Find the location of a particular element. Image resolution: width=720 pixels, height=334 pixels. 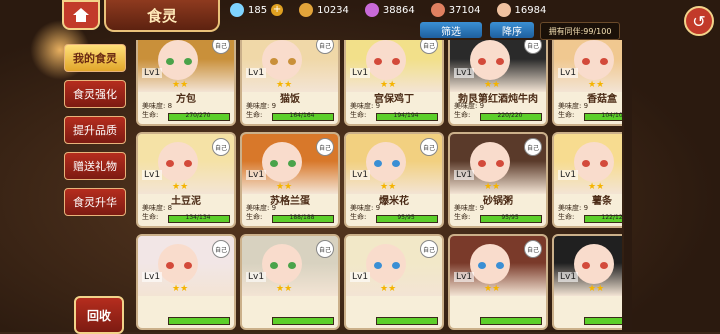

hp-value: 164/164 is located at coordinates (302, 115).